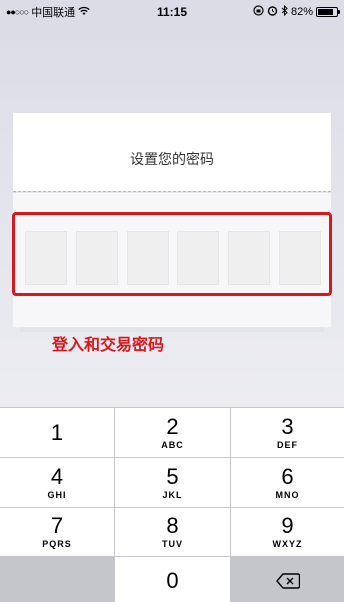  I want to click on key-number: 8, so click(172, 525).